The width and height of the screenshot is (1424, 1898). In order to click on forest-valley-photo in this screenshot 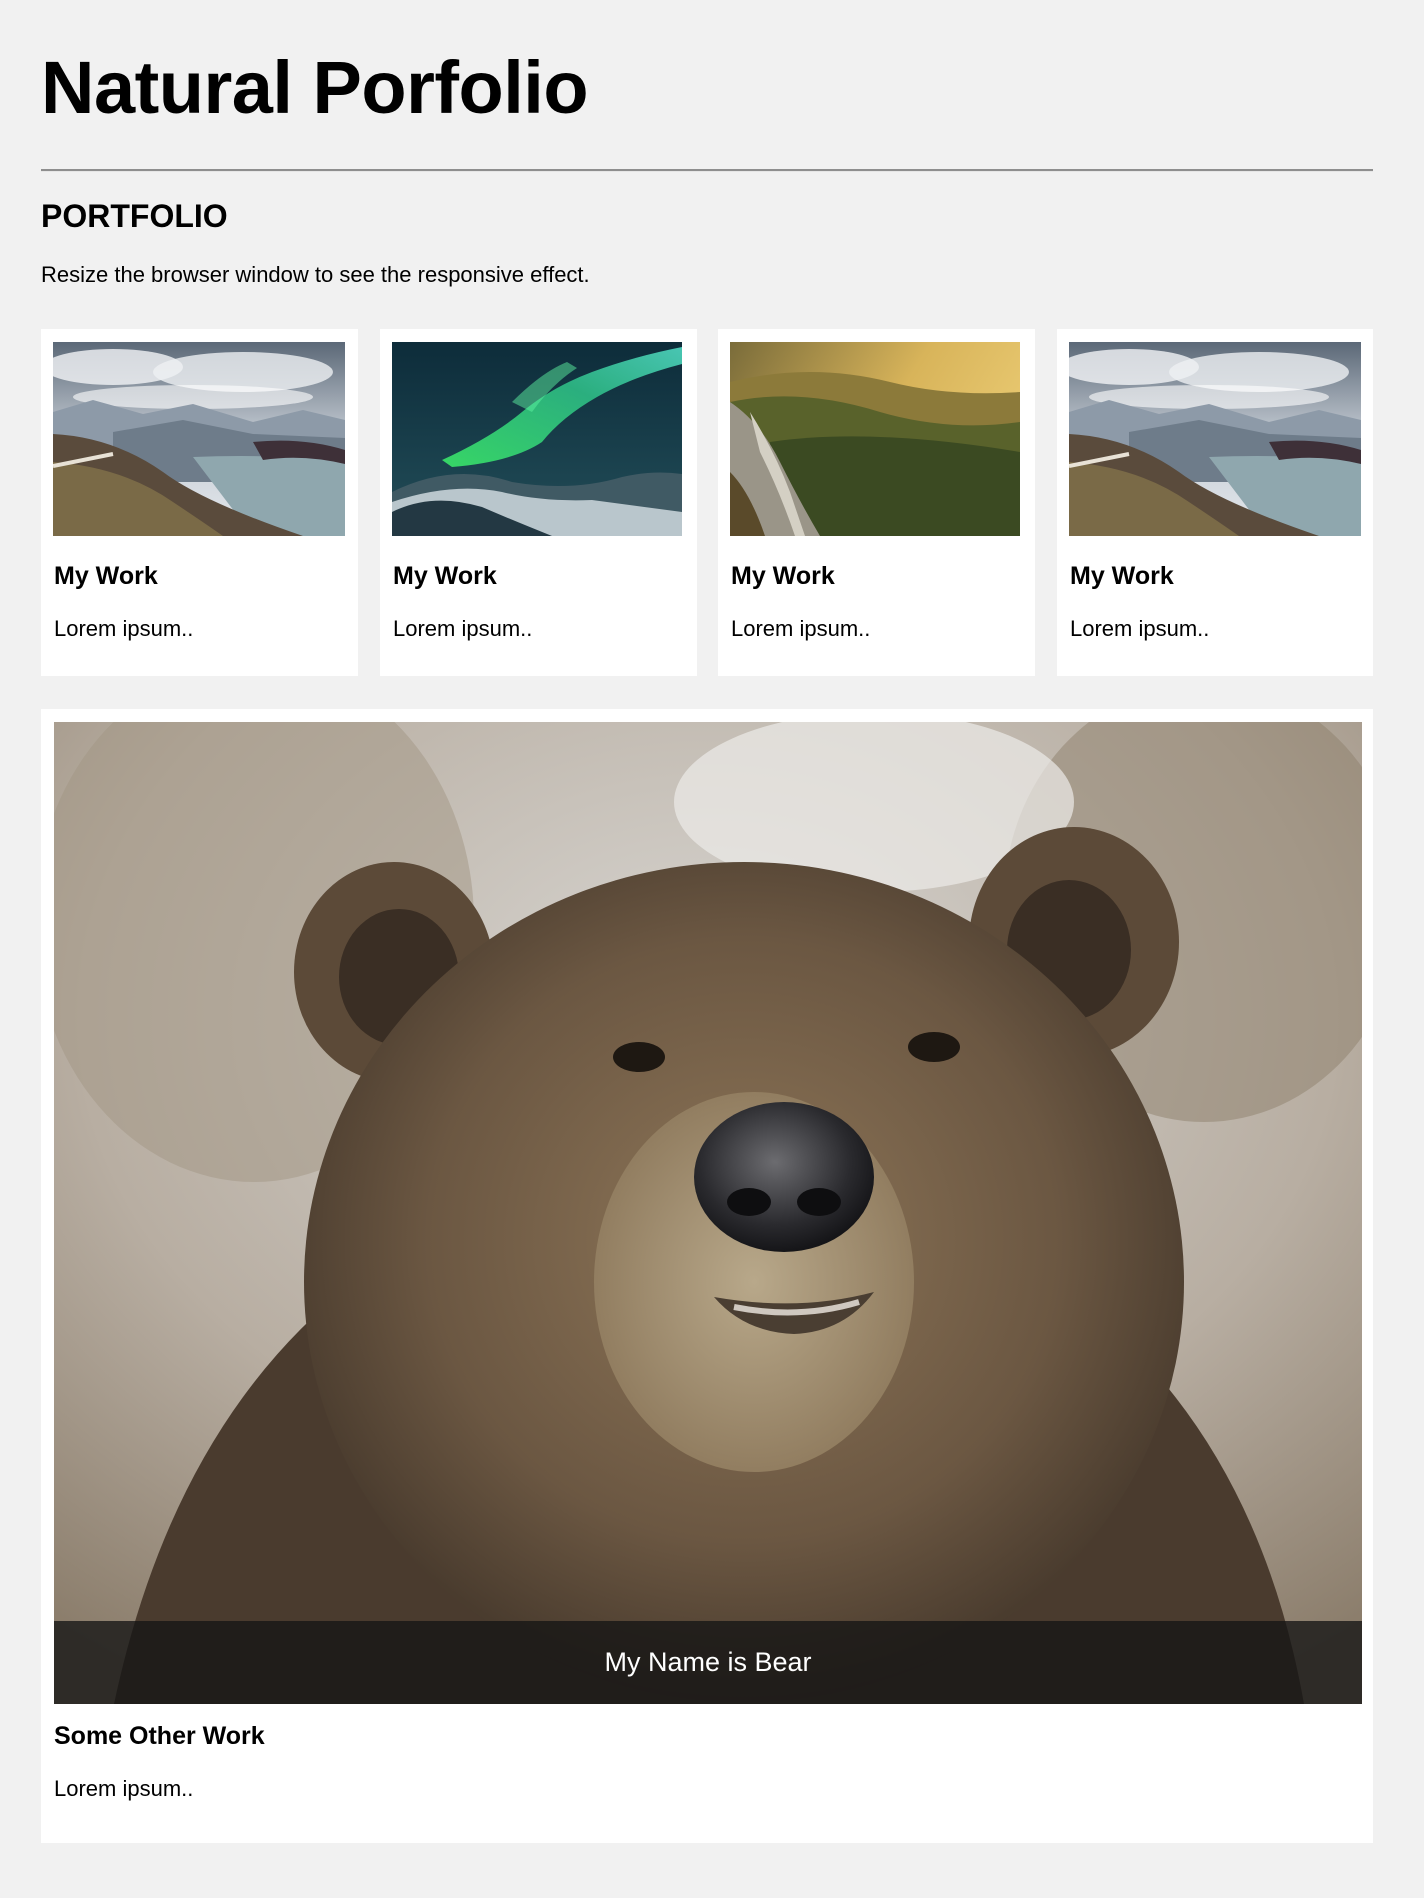, I will do `click(875, 439)`.